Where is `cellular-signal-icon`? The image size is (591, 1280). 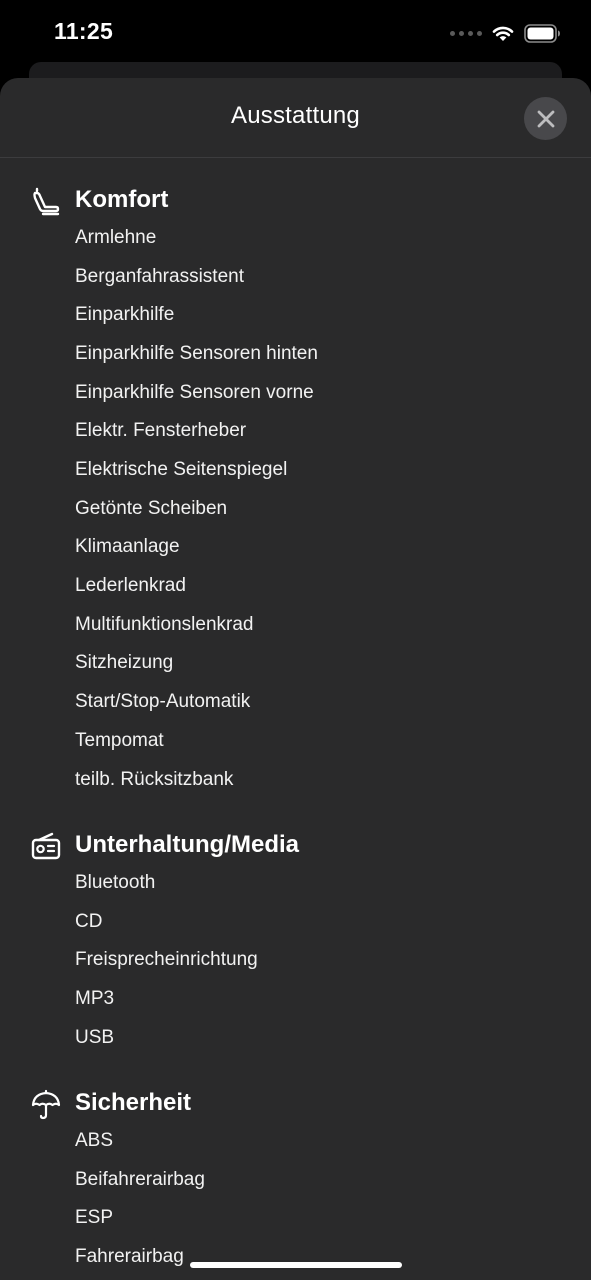 cellular-signal-icon is located at coordinates (466, 33).